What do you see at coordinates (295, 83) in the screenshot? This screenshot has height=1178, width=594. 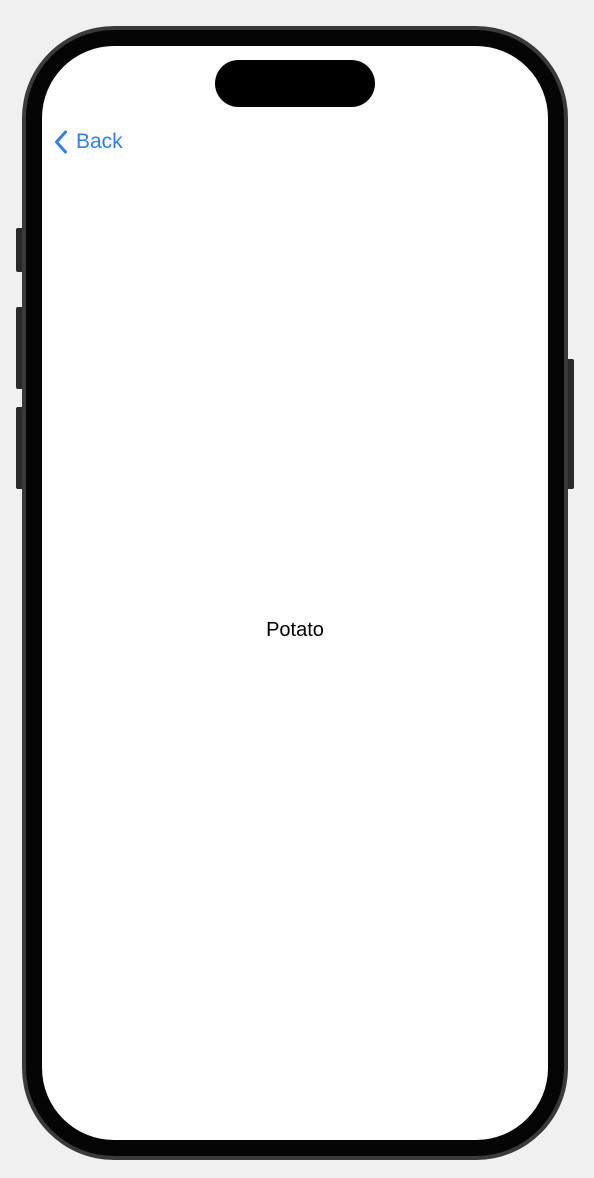 I see `dynamic-island` at bounding box center [295, 83].